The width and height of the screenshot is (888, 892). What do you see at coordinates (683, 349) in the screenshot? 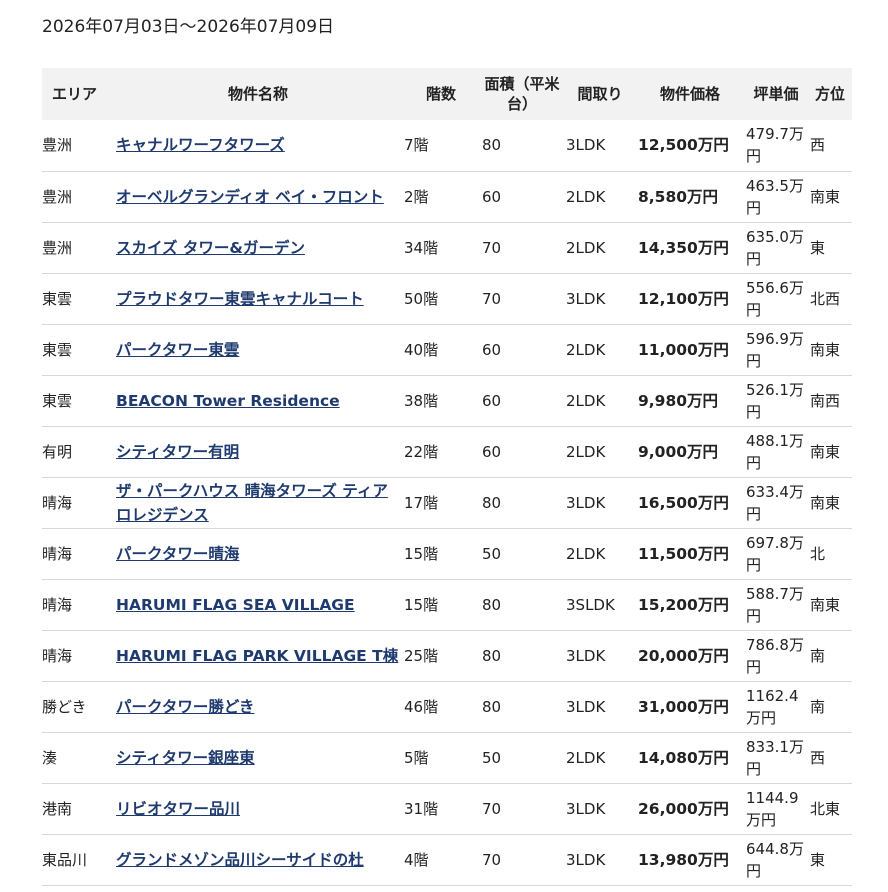
I see `price-cell: 11,000万円` at bounding box center [683, 349].